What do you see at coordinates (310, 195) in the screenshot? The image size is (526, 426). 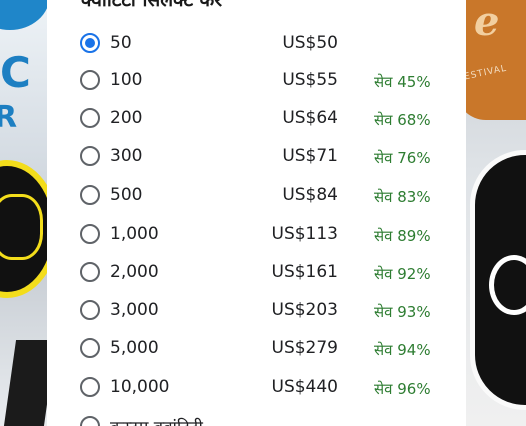 I see `price-label: US$84` at bounding box center [310, 195].